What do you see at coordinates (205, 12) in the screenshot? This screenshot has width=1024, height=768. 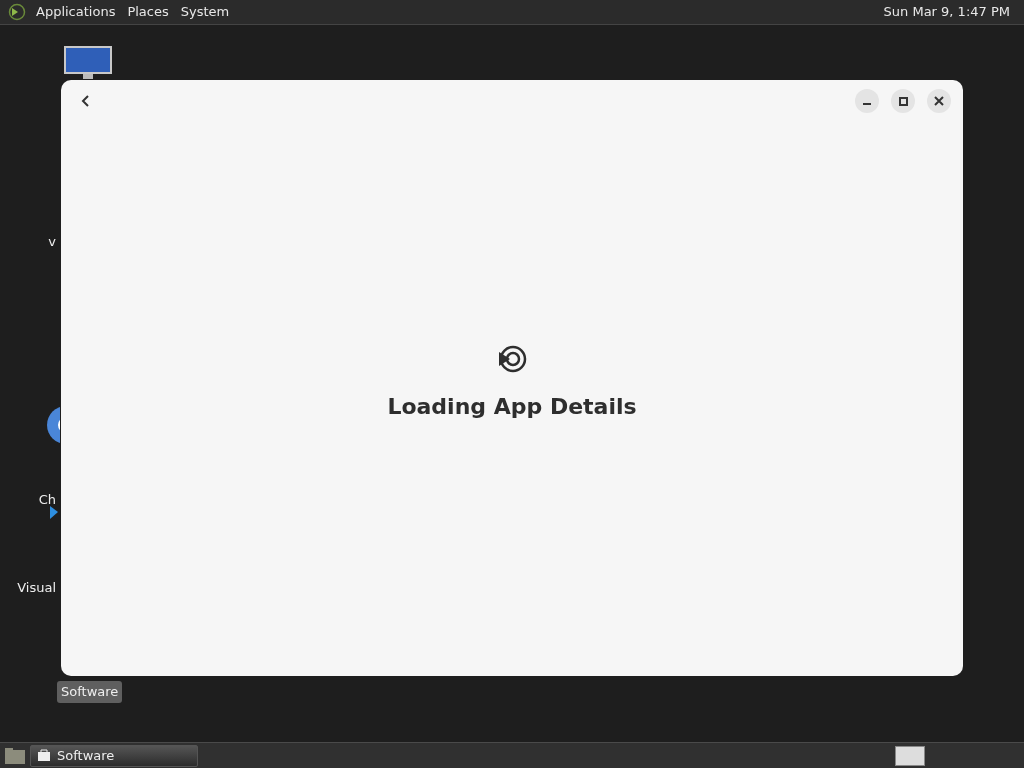 I see `panel-menu: System` at bounding box center [205, 12].